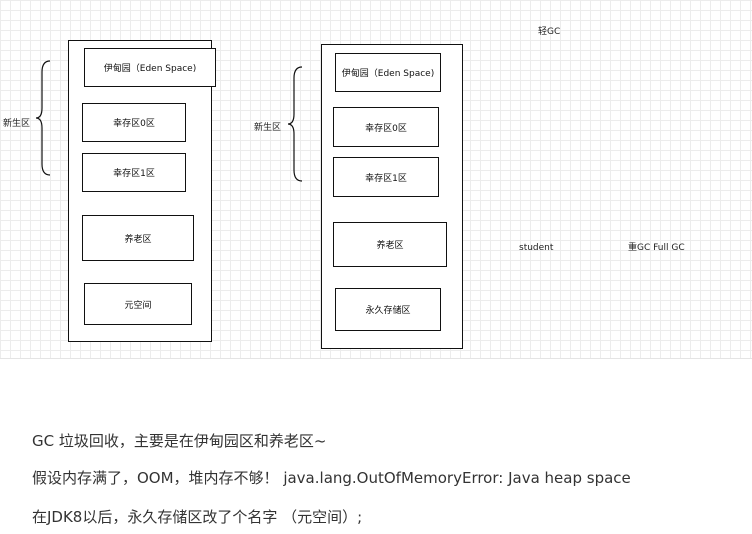 This screenshot has height=534, width=752. What do you see at coordinates (138, 304) in the screenshot?
I see `left-meta-space-box: 元空间` at bounding box center [138, 304].